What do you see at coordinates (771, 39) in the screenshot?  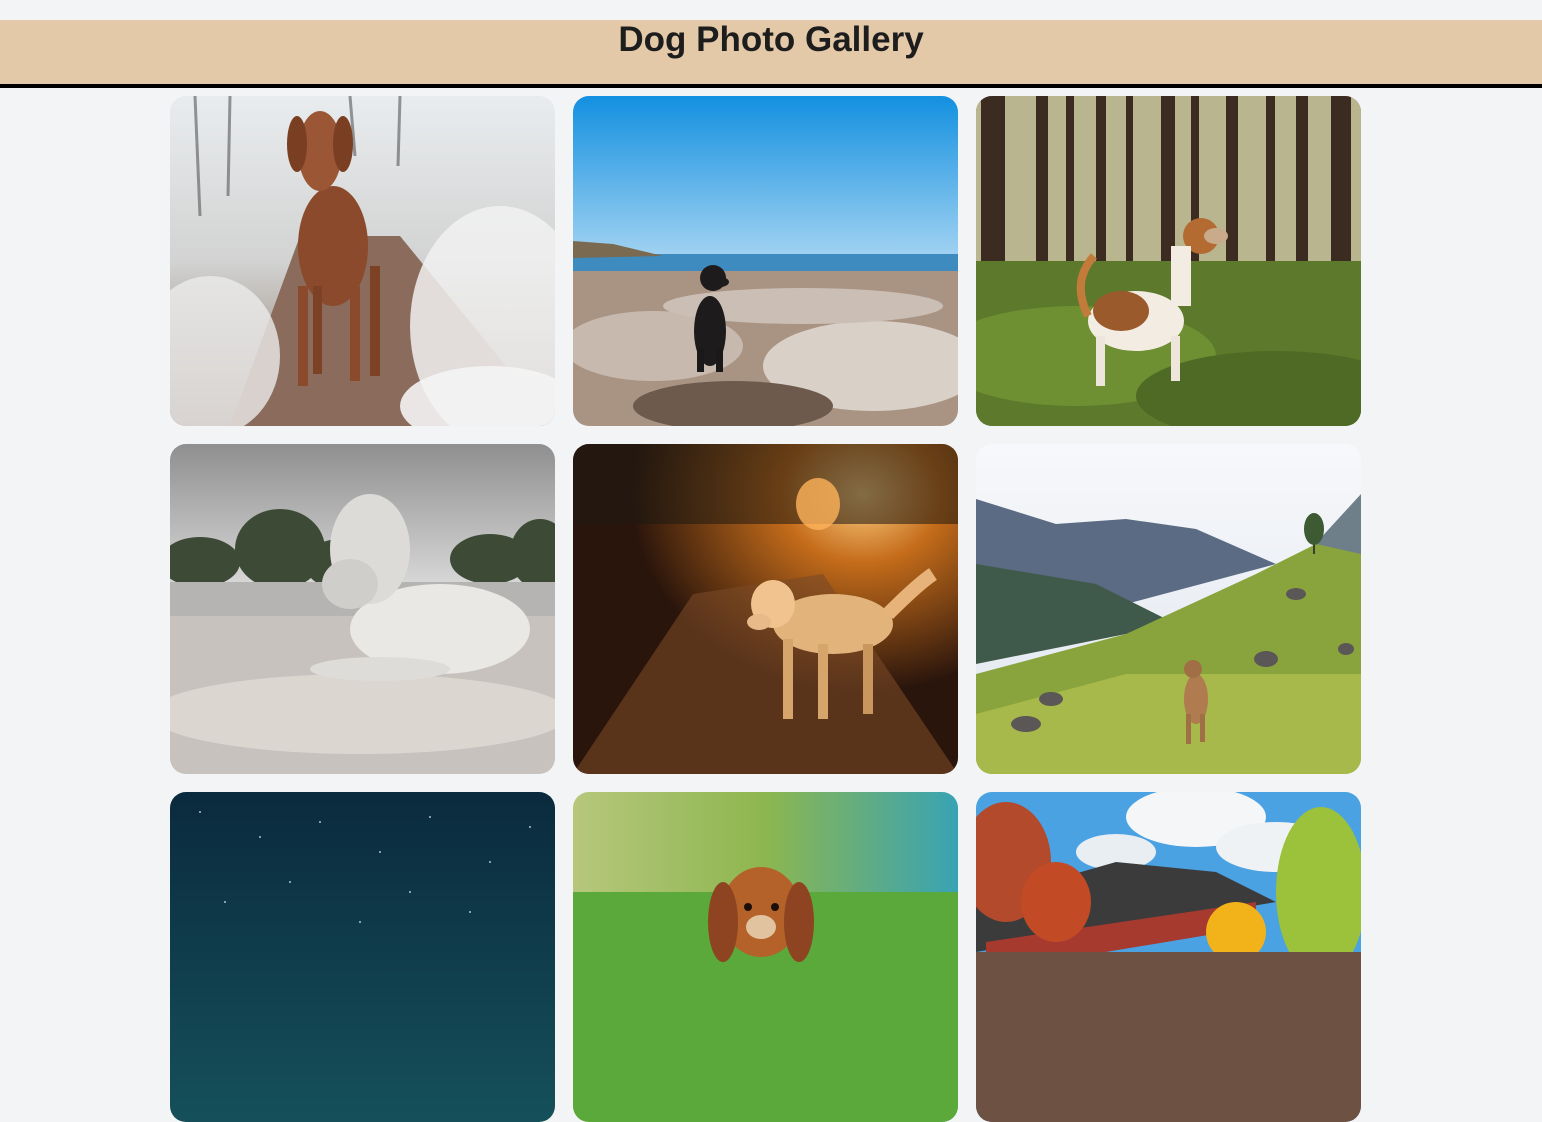 I see `page-title: Dog Photo Gallery` at bounding box center [771, 39].